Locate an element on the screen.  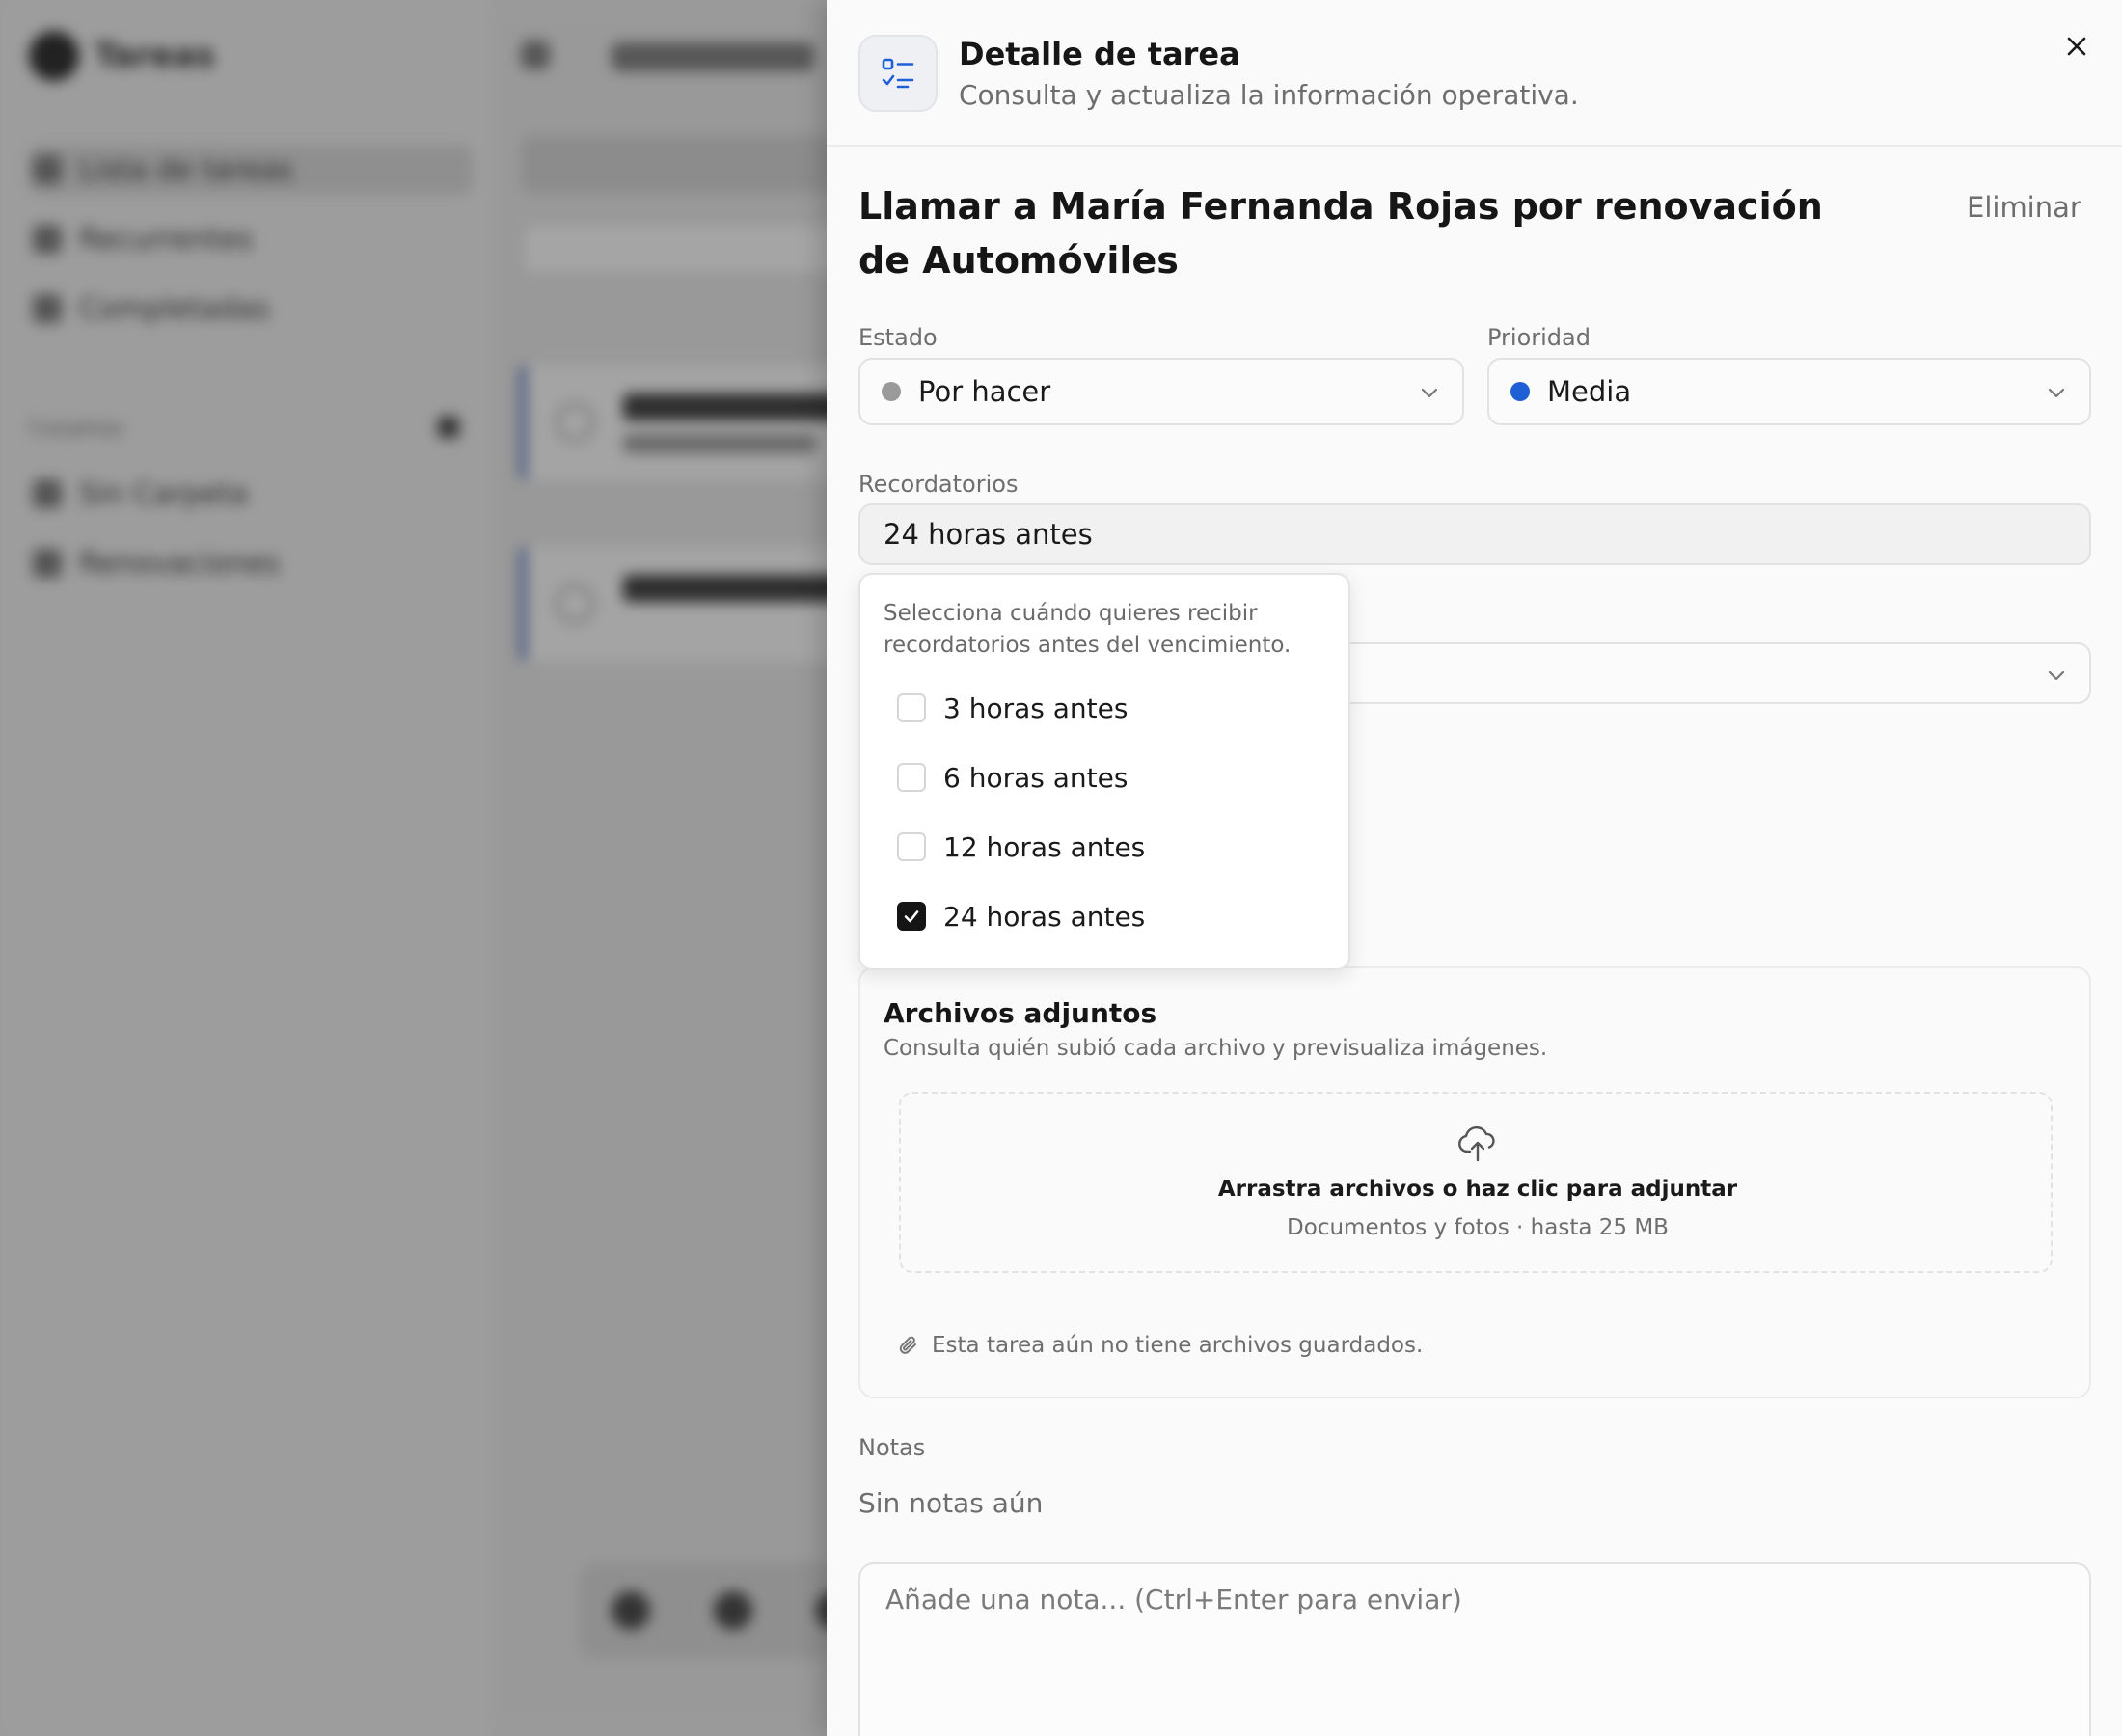
reminder-option-label: 12 horas antes is located at coordinates (1045, 846).